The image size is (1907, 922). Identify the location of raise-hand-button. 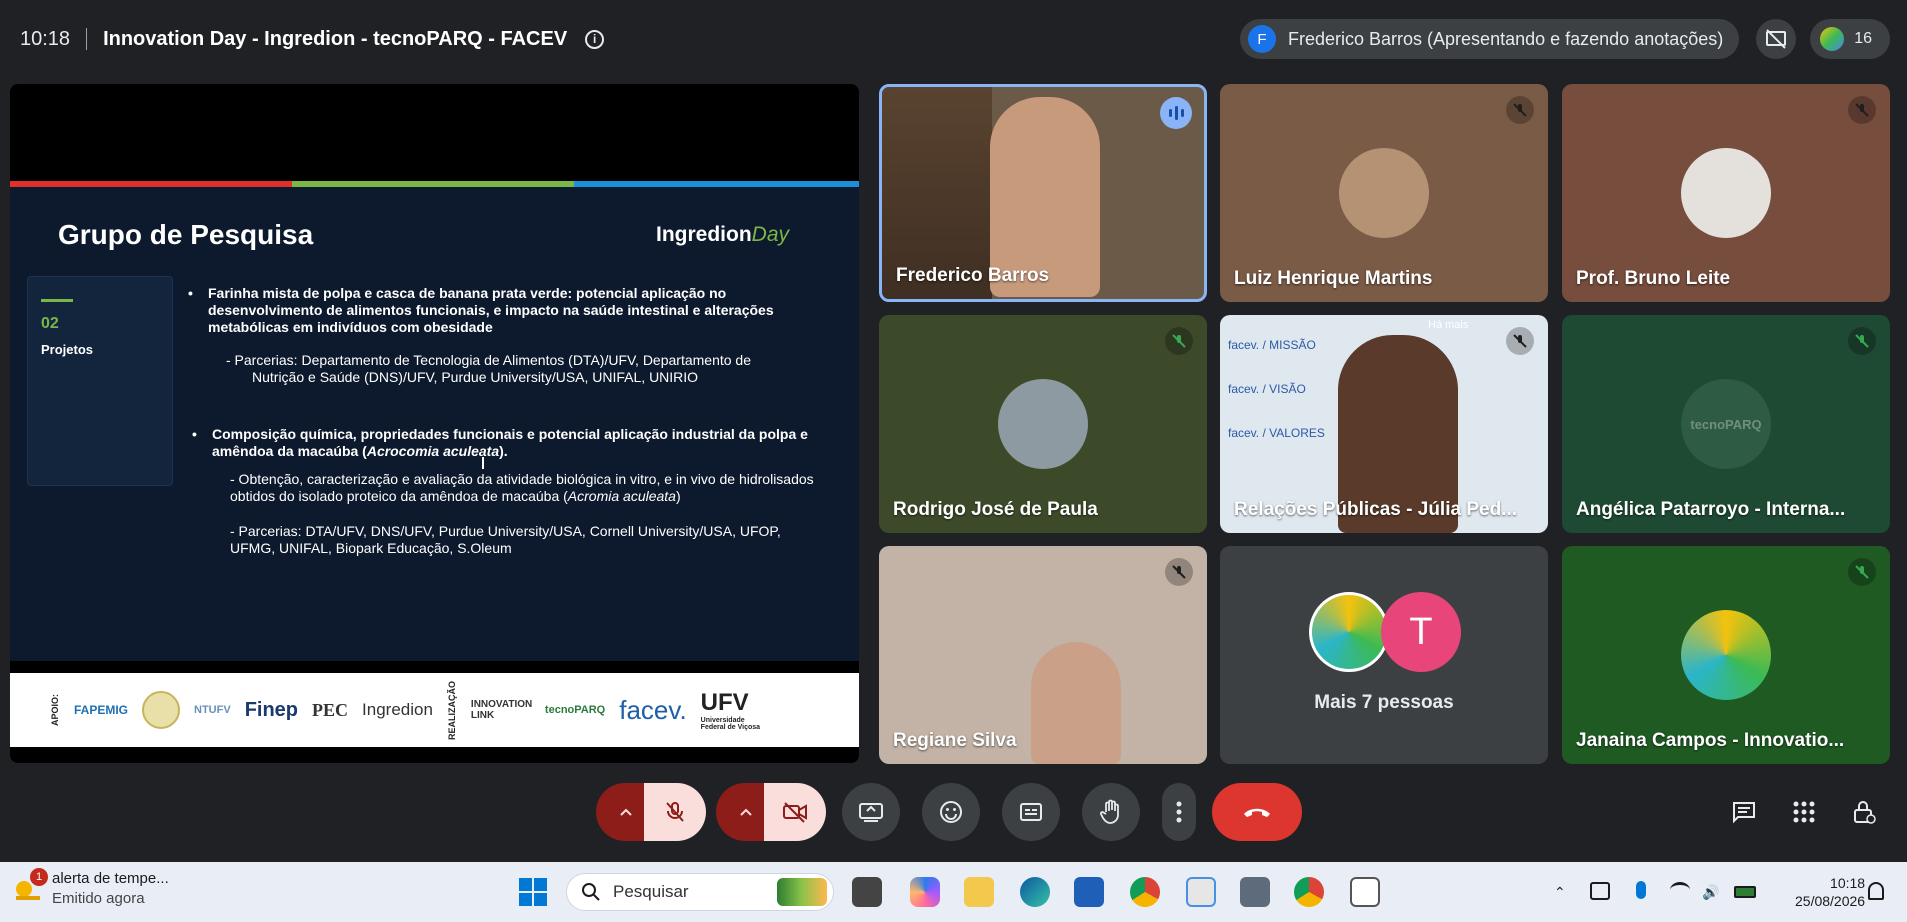
(1111, 812).